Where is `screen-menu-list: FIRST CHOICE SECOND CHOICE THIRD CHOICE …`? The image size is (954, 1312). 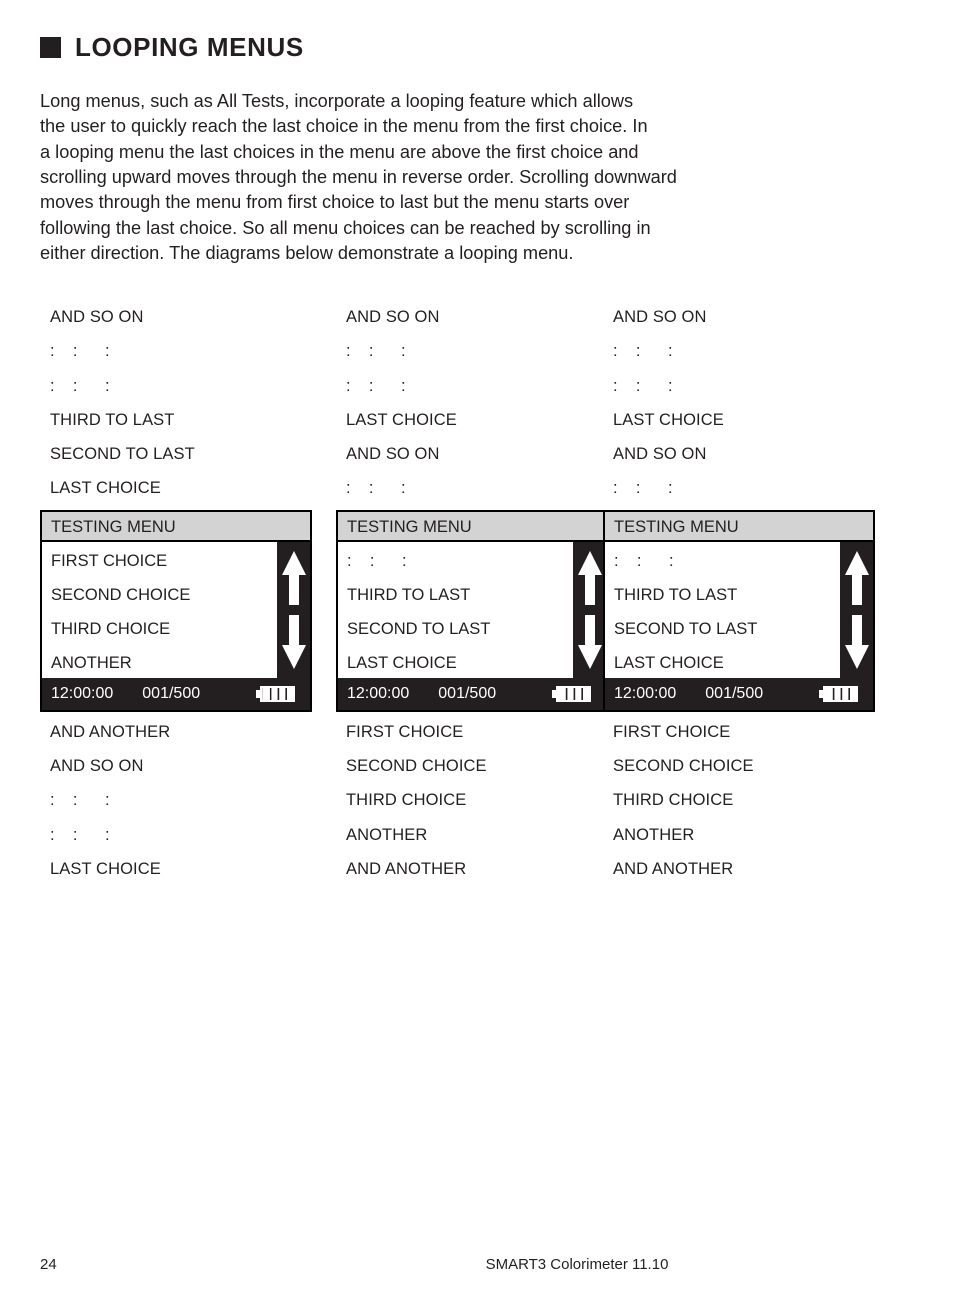 screen-menu-list: FIRST CHOICE SECOND CHOICE THIRD CHOICE … is located at coordinates (159, 610).